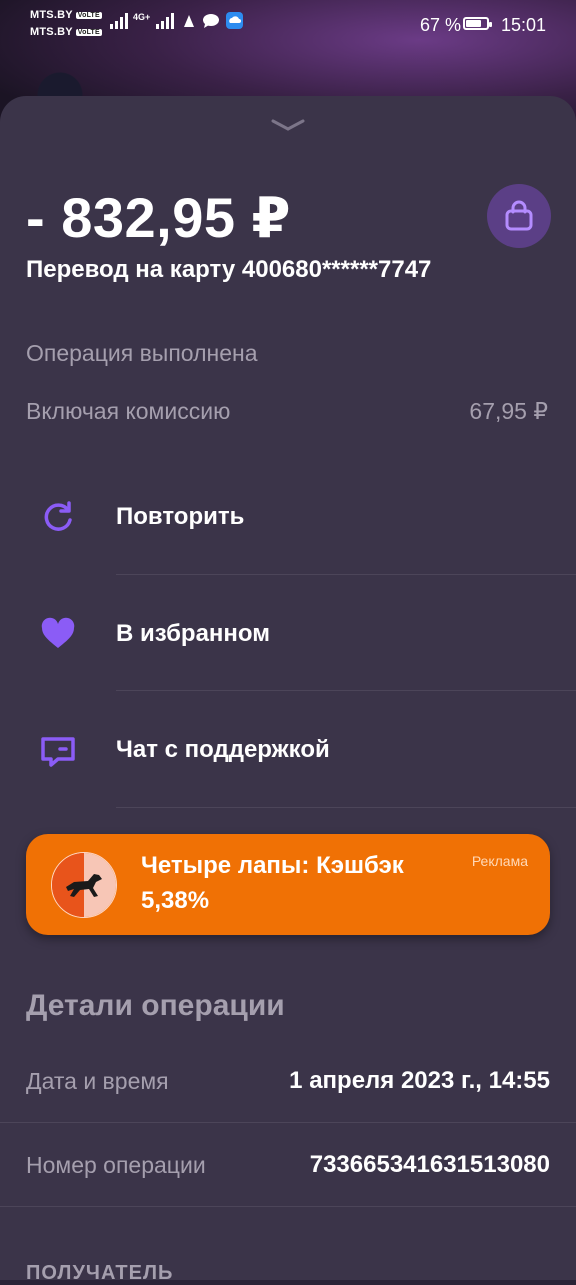 The image size is (576, 1285). Describe the element at coordinates (155, 1005) in the screenshot. I see `details-section-title: Детали операции` at that location.